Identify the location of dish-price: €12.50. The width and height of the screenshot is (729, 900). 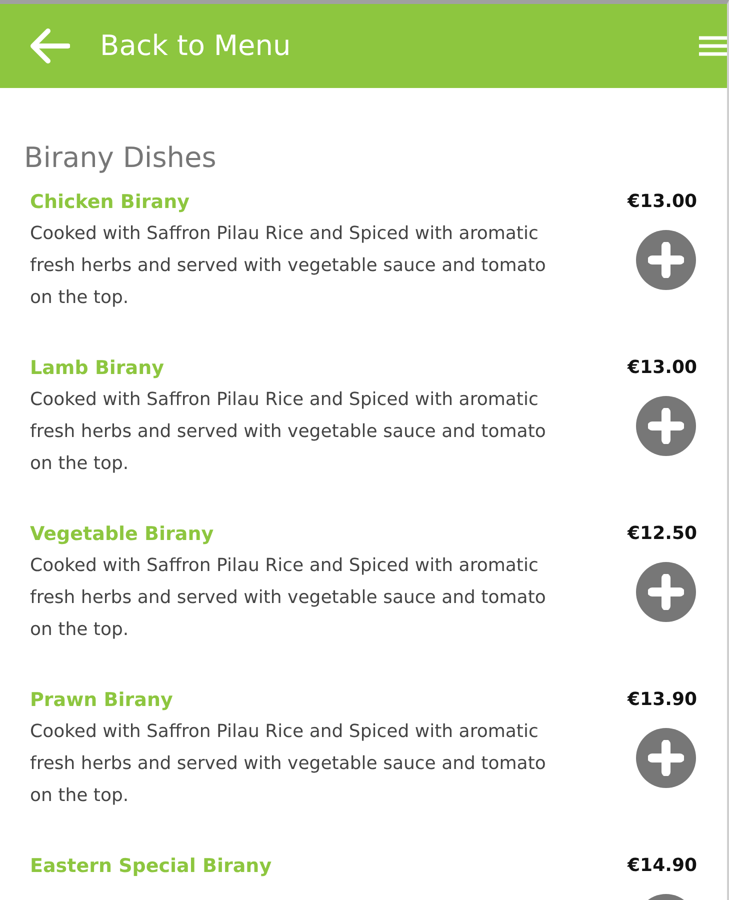
(662, 534).